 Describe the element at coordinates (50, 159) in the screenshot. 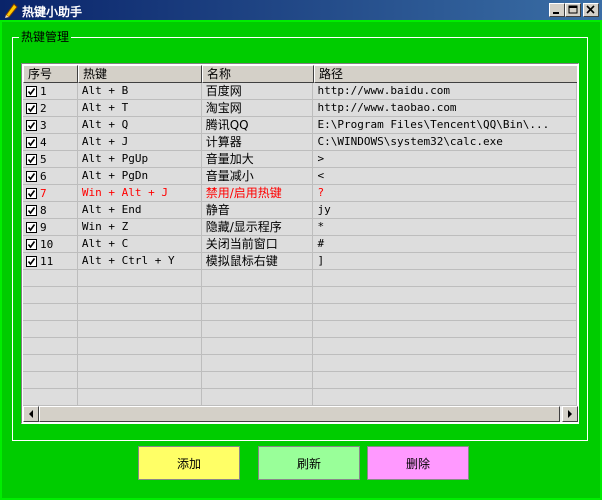

I see `row-number-cell: 5` at that location.